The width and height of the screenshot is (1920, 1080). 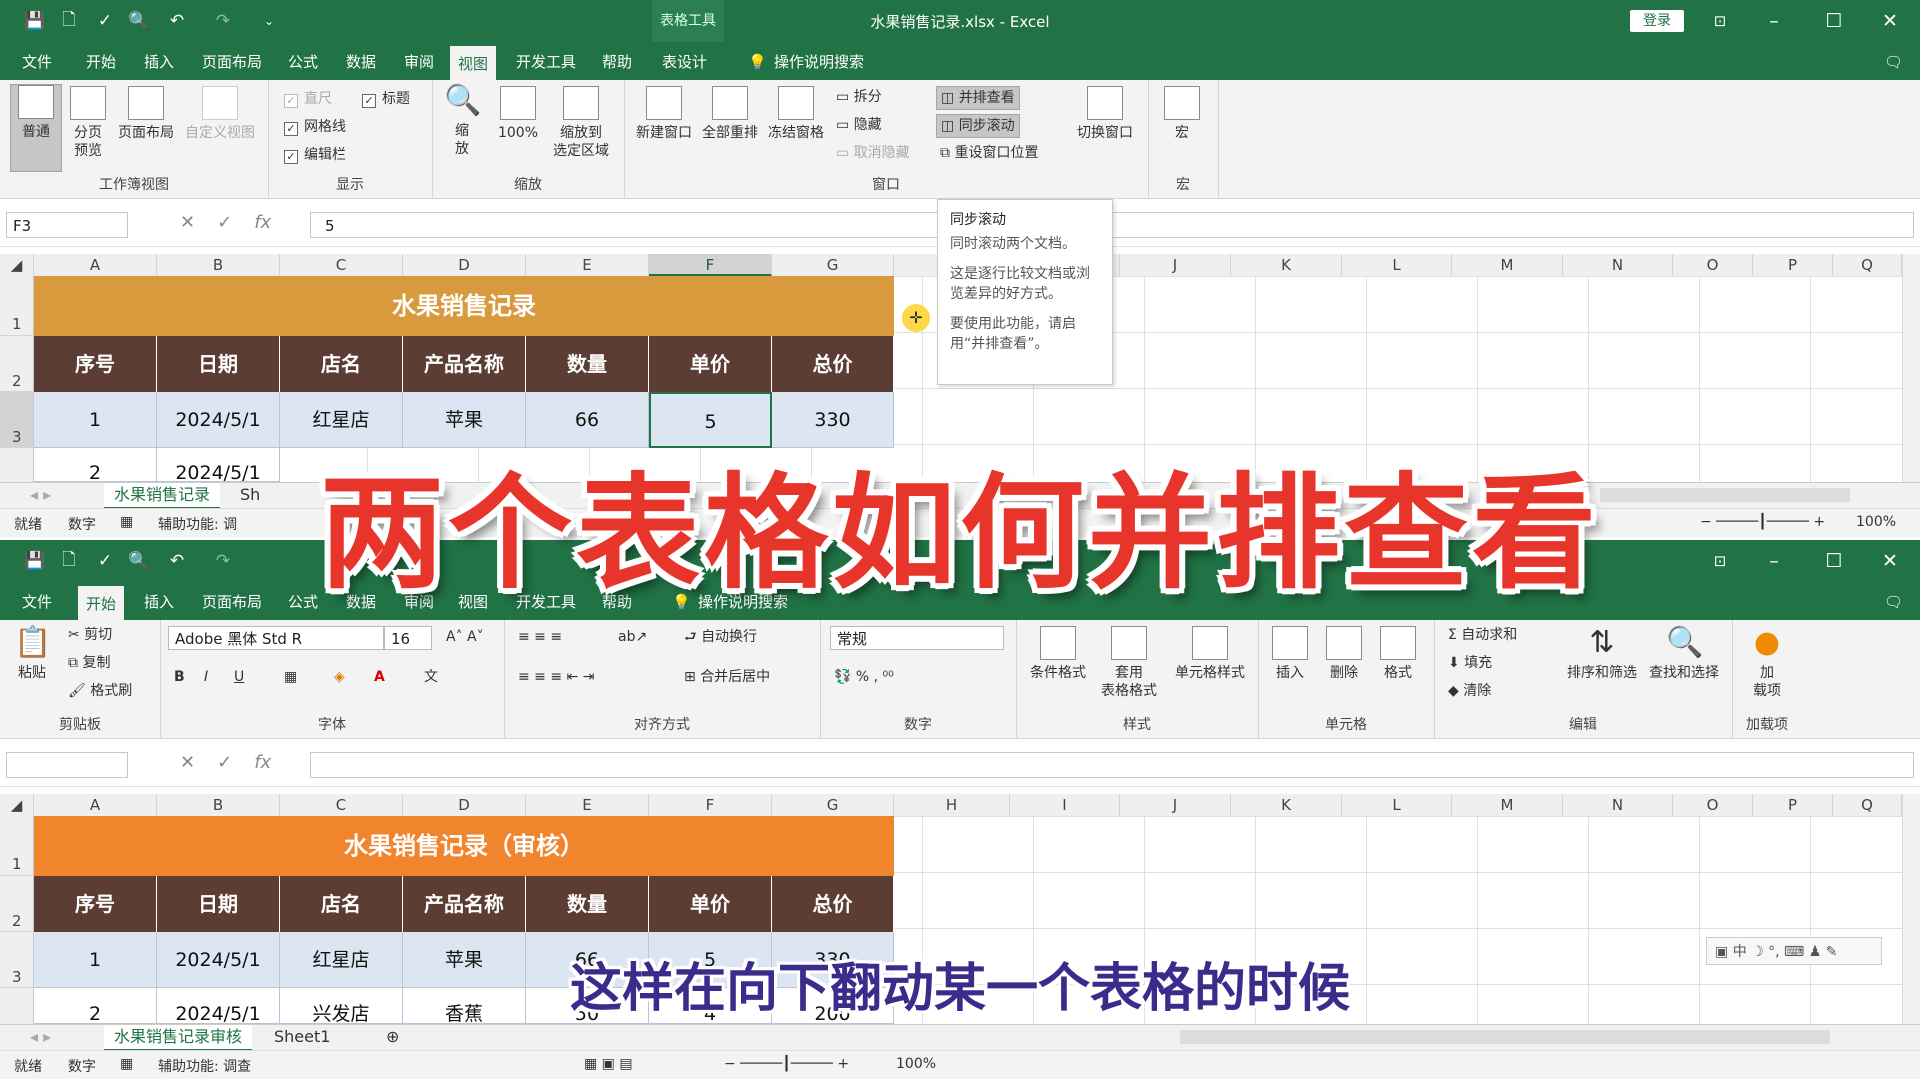 I want to click on column-header: O, so click(x=1713, y=805).